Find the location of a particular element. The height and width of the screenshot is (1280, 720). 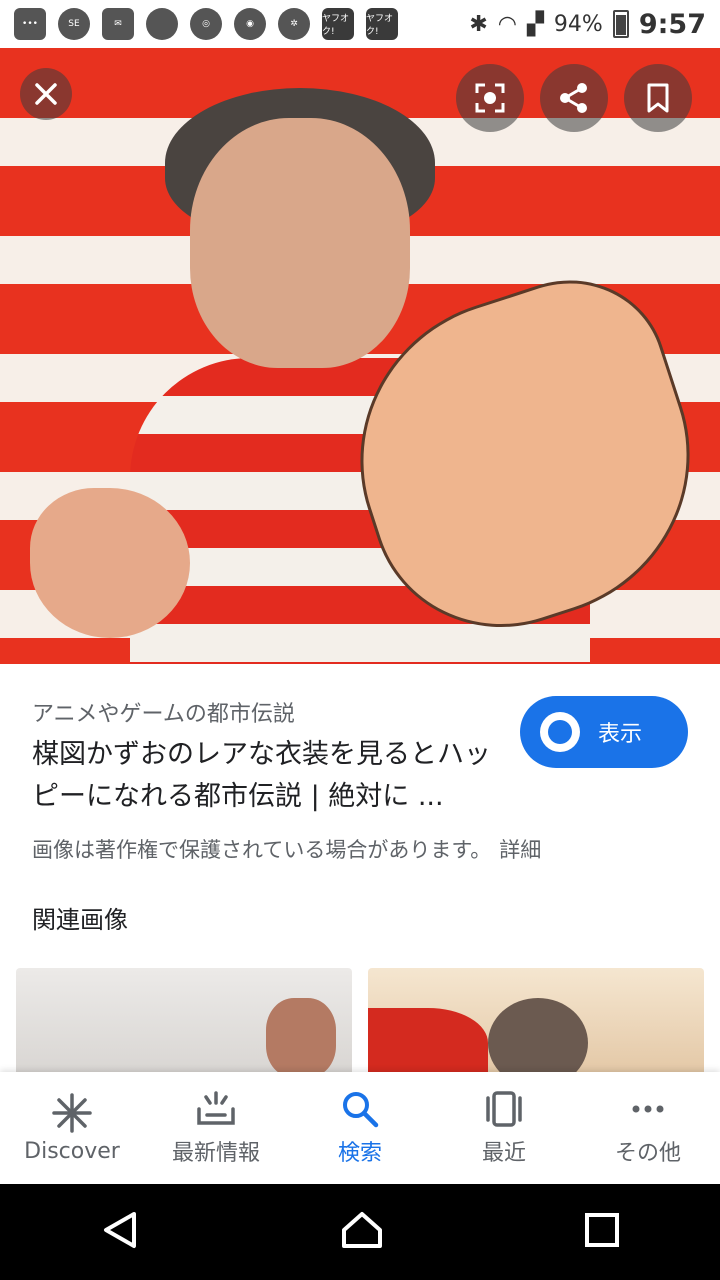

bluetooth-icon: ✱ is located at coordinates (478, 24).